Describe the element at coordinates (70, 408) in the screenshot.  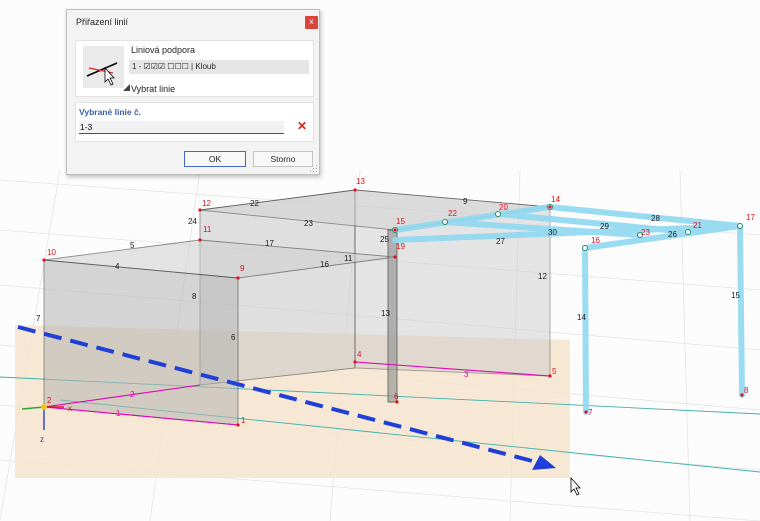
I see `axis-x-label: x` at that location.